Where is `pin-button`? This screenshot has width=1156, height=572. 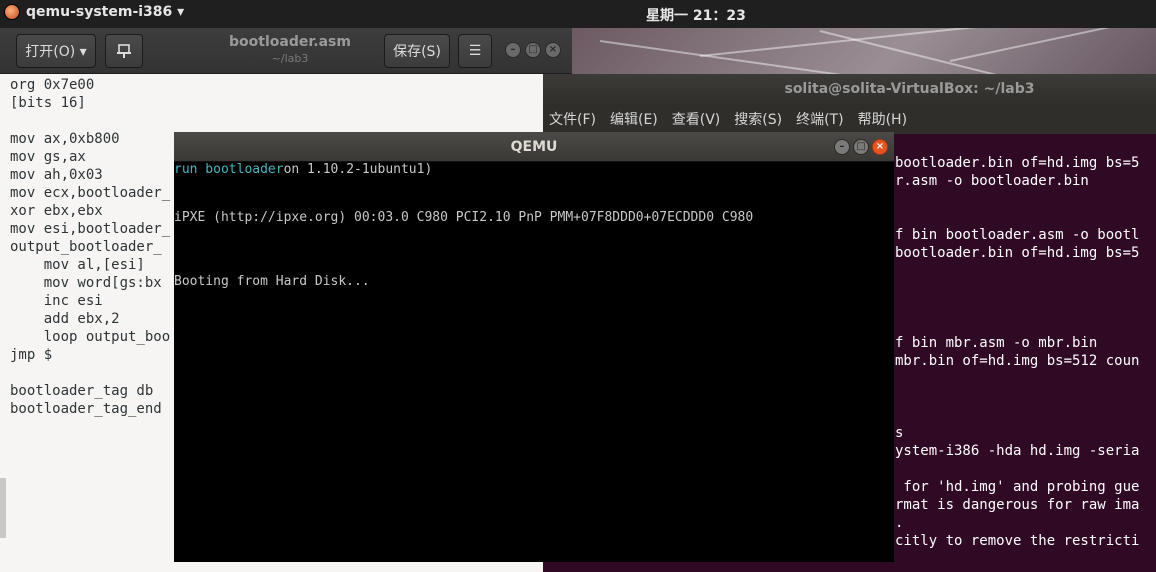
pin-button is located at coordinates (124, 51).